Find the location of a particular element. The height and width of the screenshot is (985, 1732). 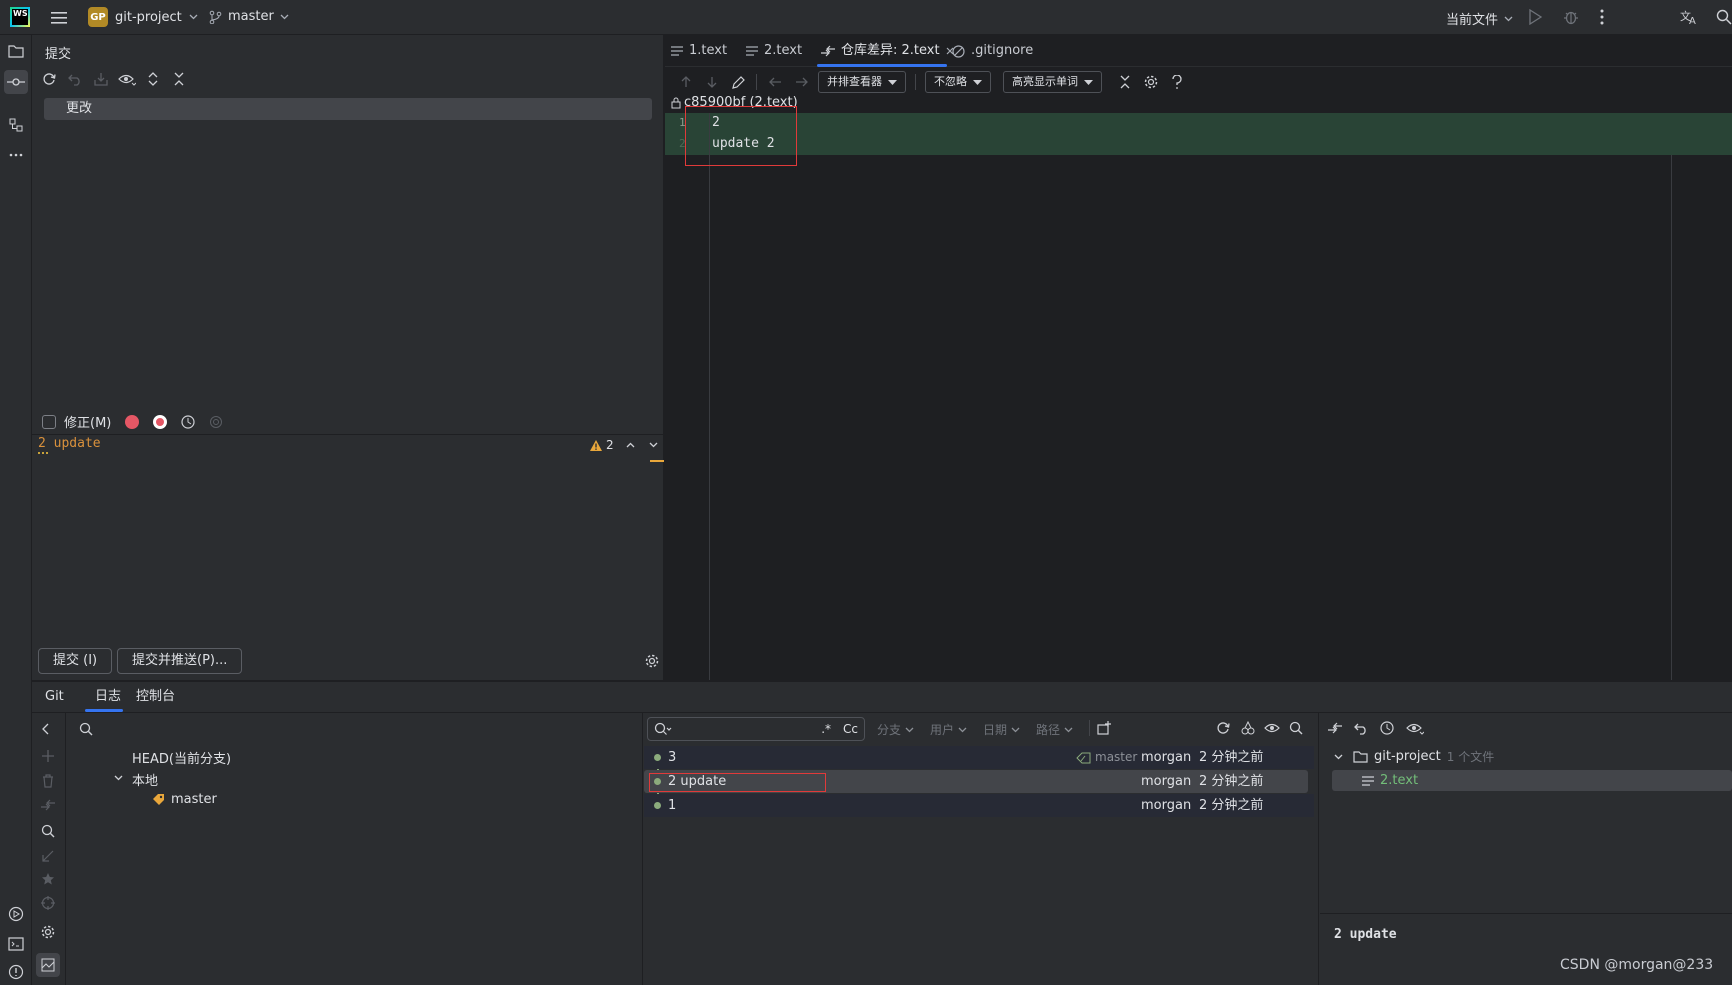

git-cleanup-icon is located at coordinates (132, 421).